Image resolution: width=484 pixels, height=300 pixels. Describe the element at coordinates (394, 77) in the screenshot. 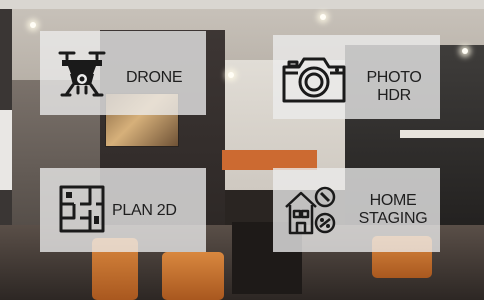

I see `photo-label-line1: PHOTO` at that location.